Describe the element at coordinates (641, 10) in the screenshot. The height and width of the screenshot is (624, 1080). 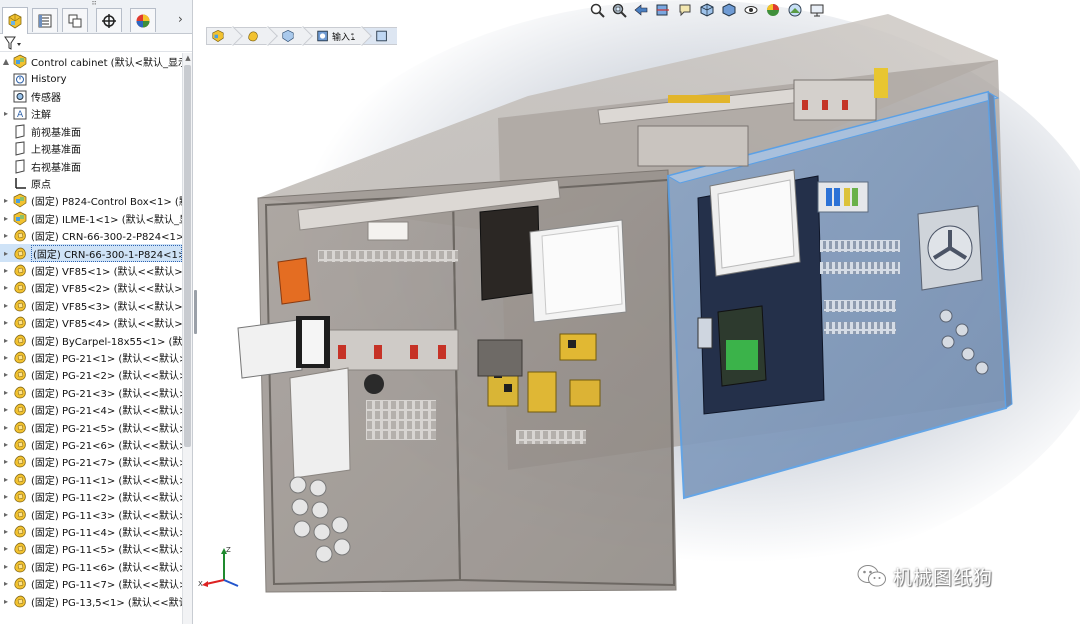
I see `previous-view-icon` at that location.